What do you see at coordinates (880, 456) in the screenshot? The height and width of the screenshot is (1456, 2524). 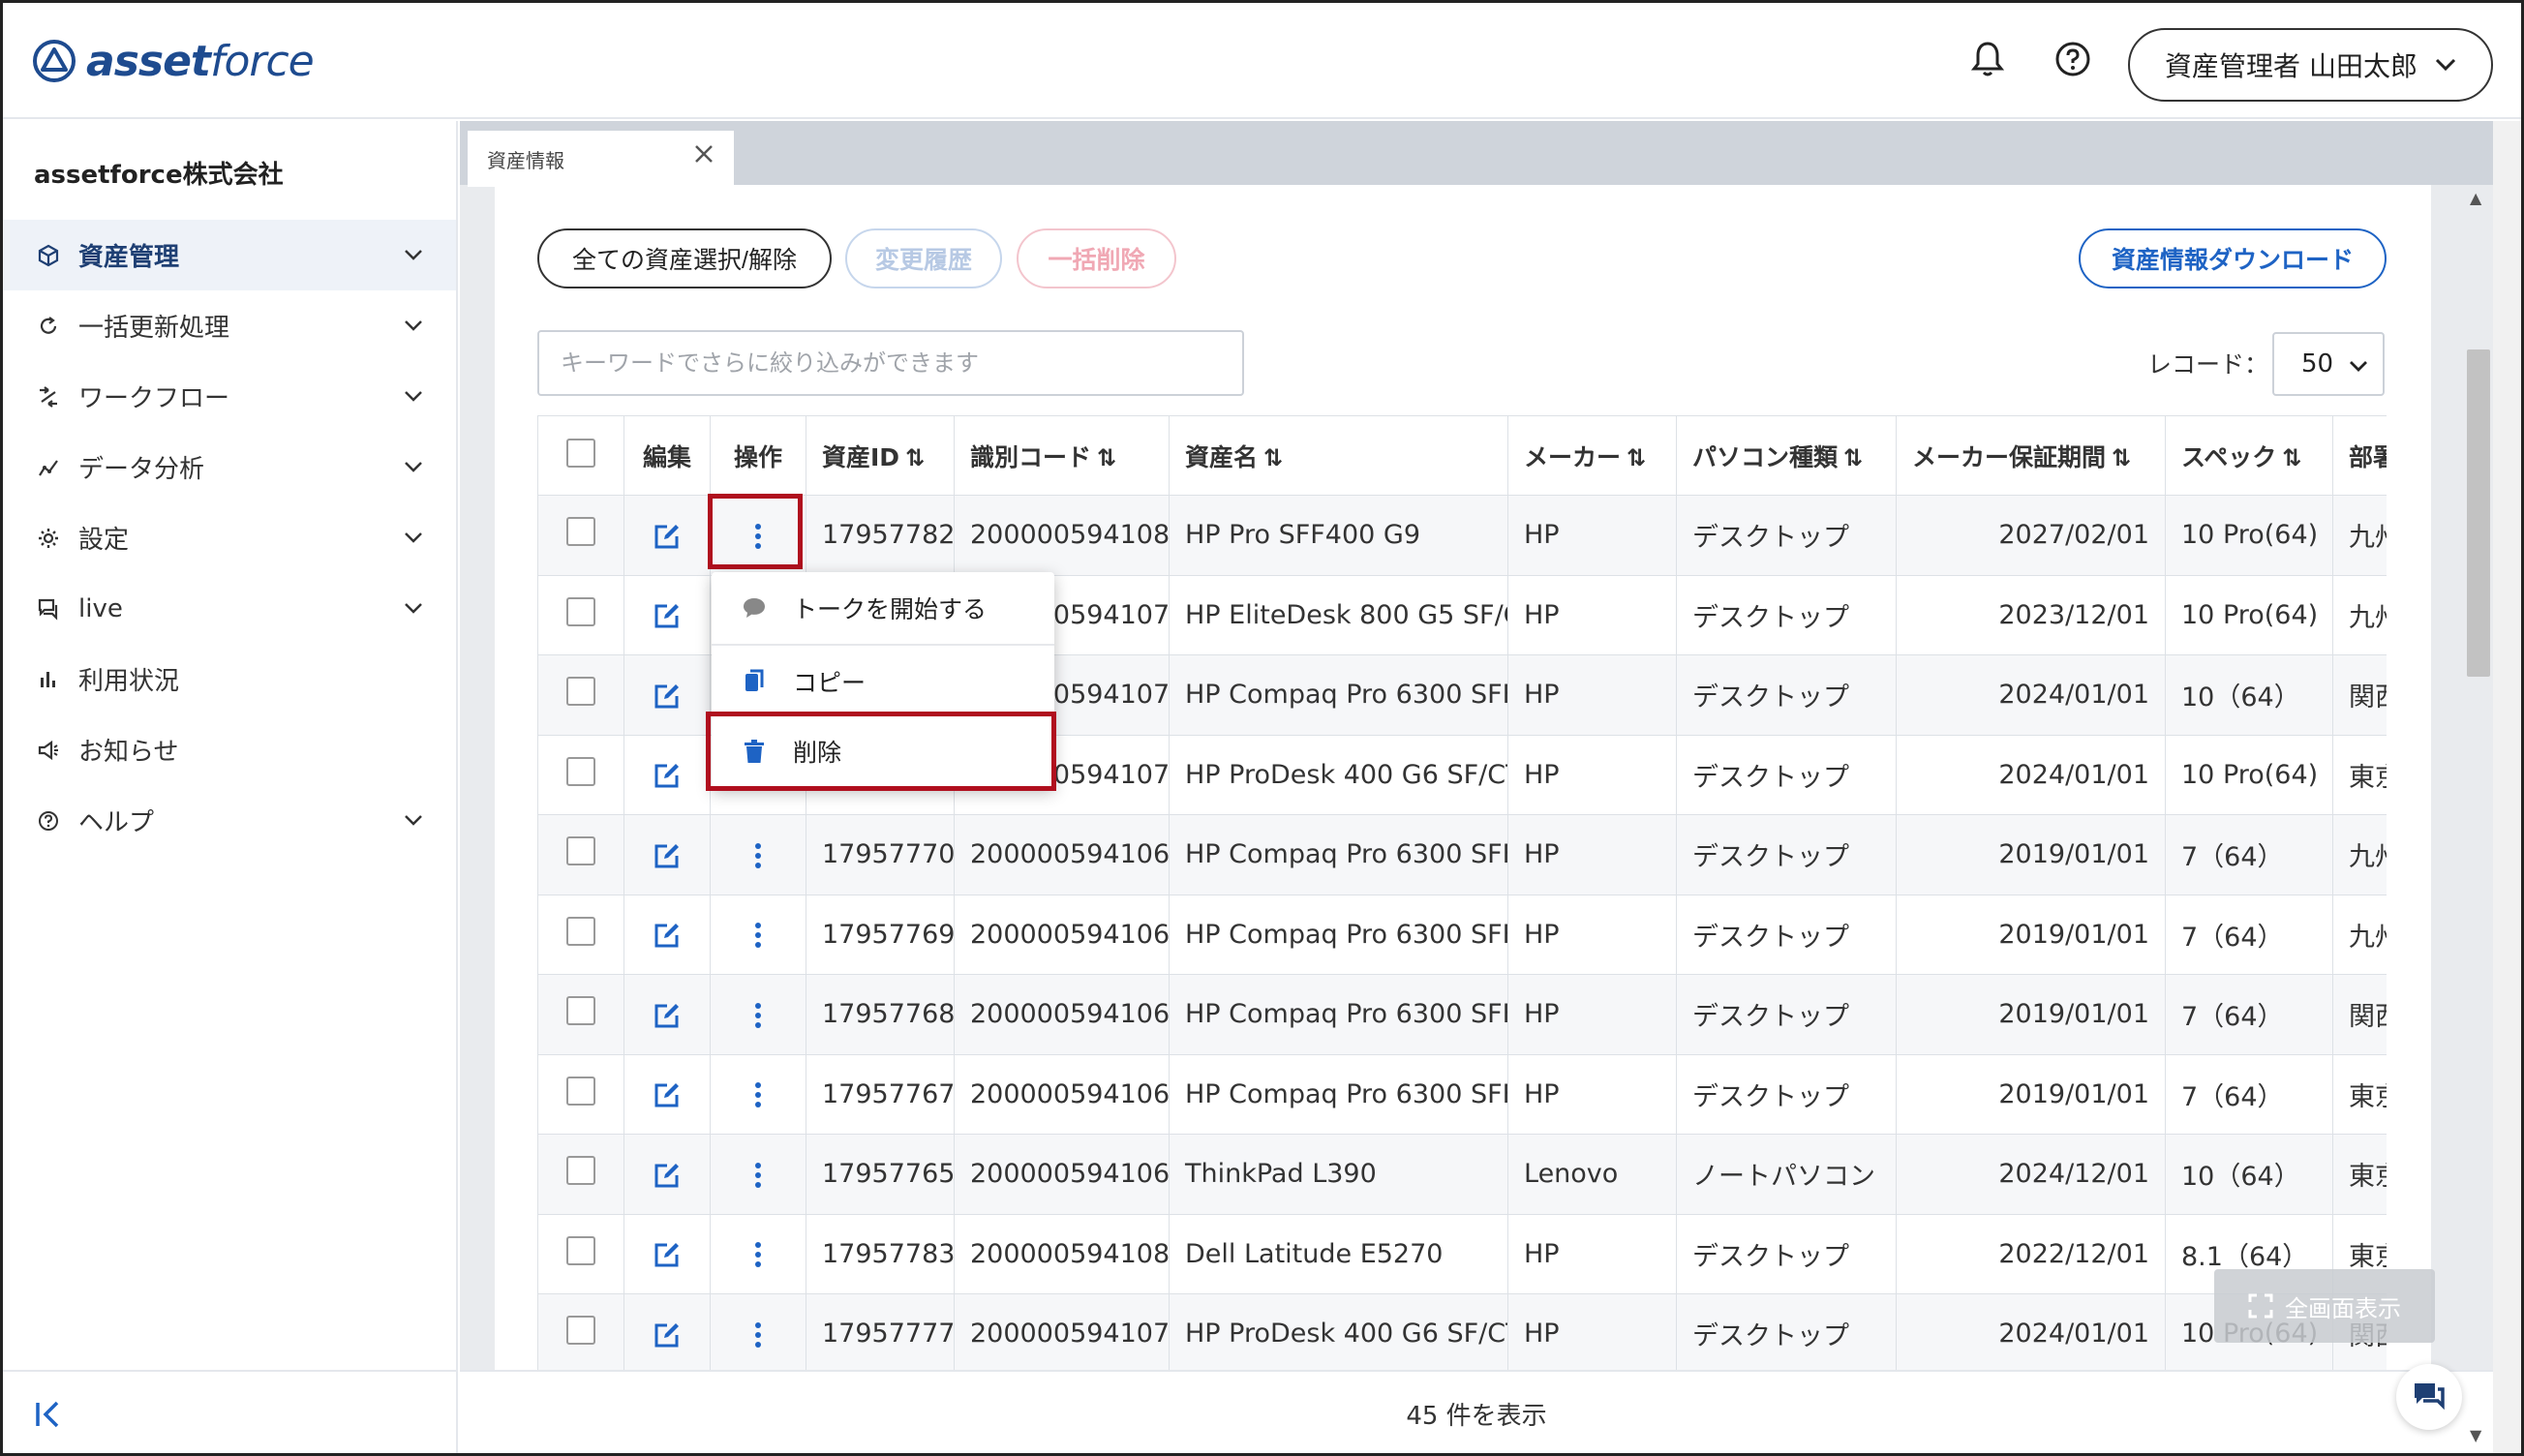 I see `header-asset-id: 資産ID ⇅` at bounding box center [880, 456].